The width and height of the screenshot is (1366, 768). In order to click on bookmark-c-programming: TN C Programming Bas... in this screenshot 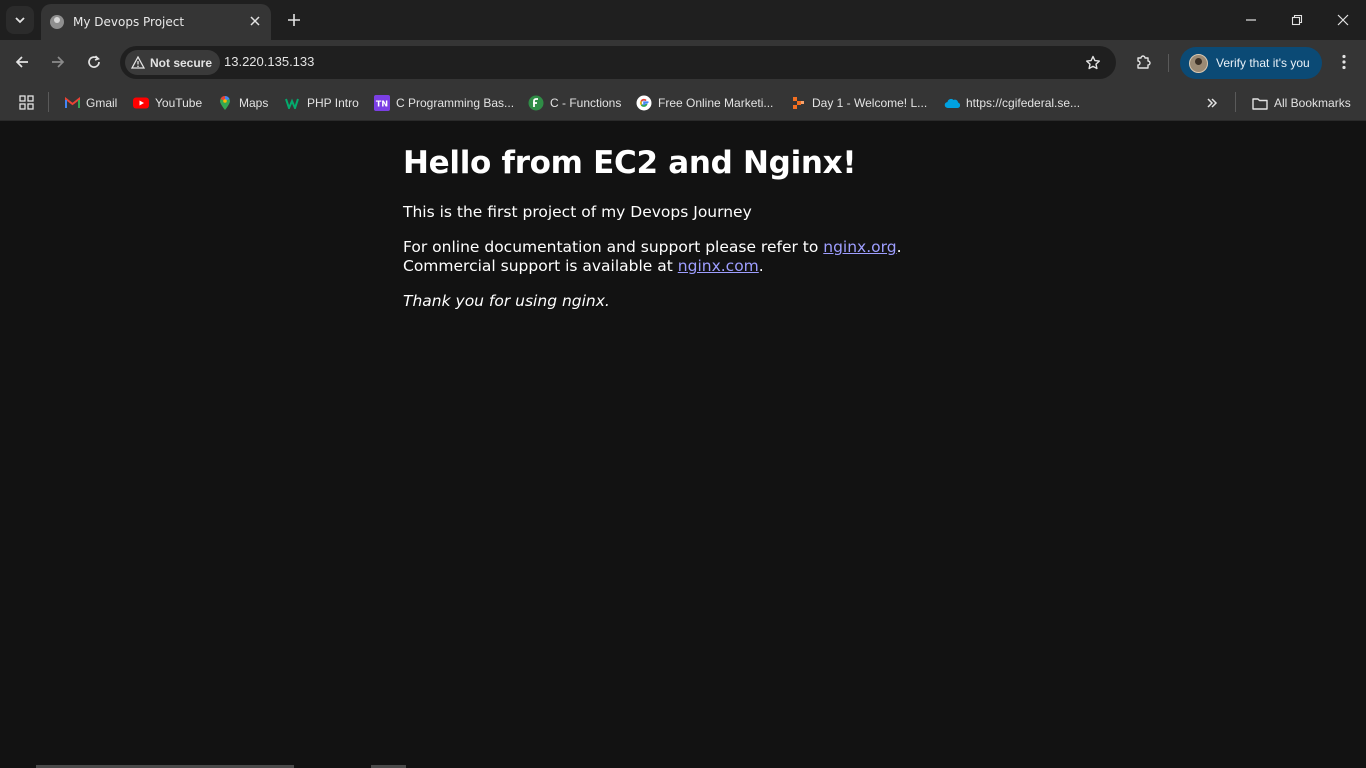, I will do `click(444, 103)`.